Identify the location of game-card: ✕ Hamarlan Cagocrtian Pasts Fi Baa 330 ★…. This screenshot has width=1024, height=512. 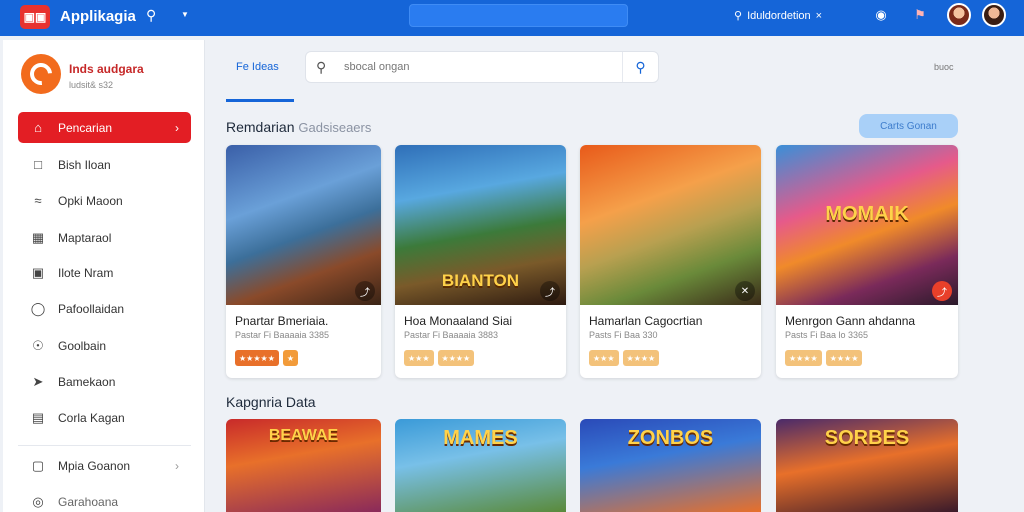
(670, 261).